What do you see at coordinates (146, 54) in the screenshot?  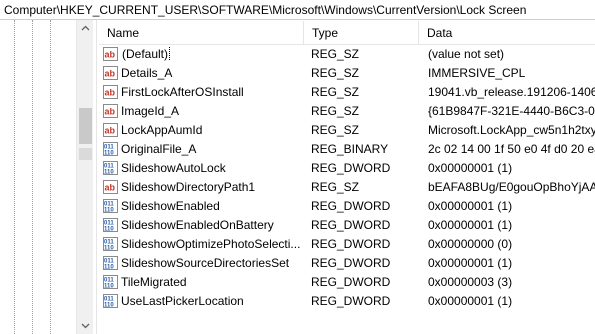 I see `value-name: (Default)` at bounding box center [146, 54].